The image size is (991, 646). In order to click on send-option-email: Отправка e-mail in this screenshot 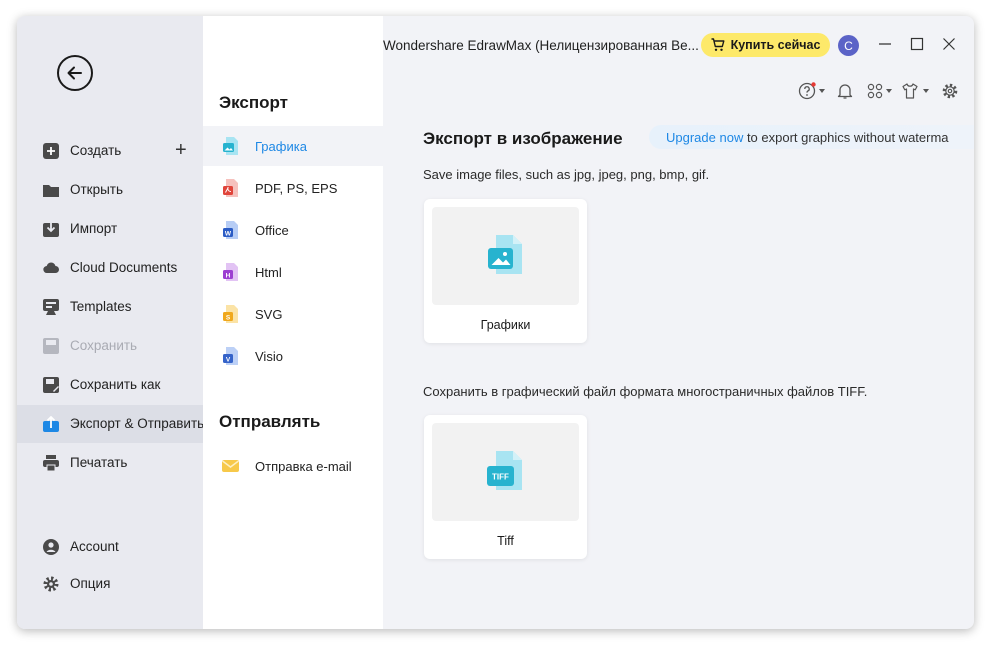, I will do `click(293, 466)`.